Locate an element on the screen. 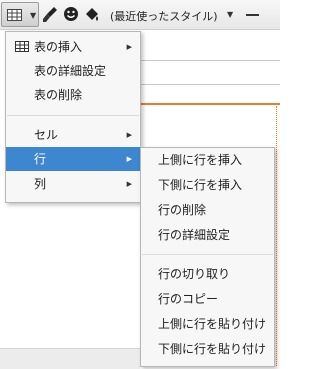 This screenshot has width=320, height=369. horizontal-rule-button is located at coordinates (253, 15).